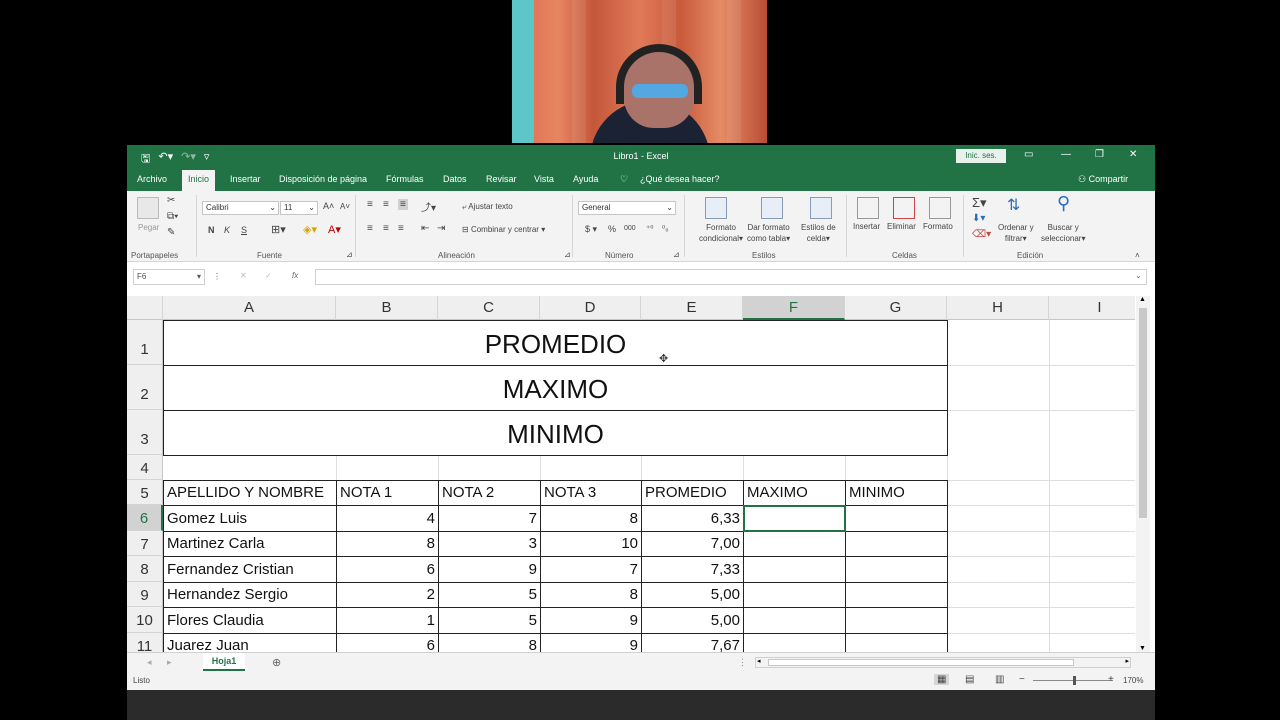  Describe the element at coordinates (649, 228) in the screenshot. I see `increase-decimal-icon: ⁺⁰` at that location.